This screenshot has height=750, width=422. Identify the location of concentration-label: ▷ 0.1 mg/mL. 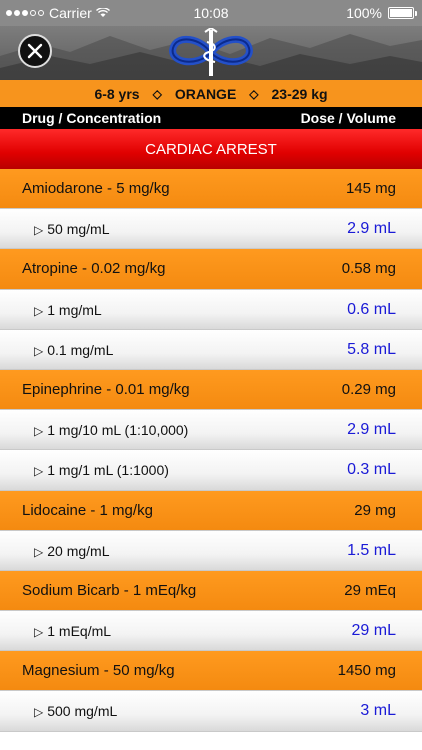
(73, 350).